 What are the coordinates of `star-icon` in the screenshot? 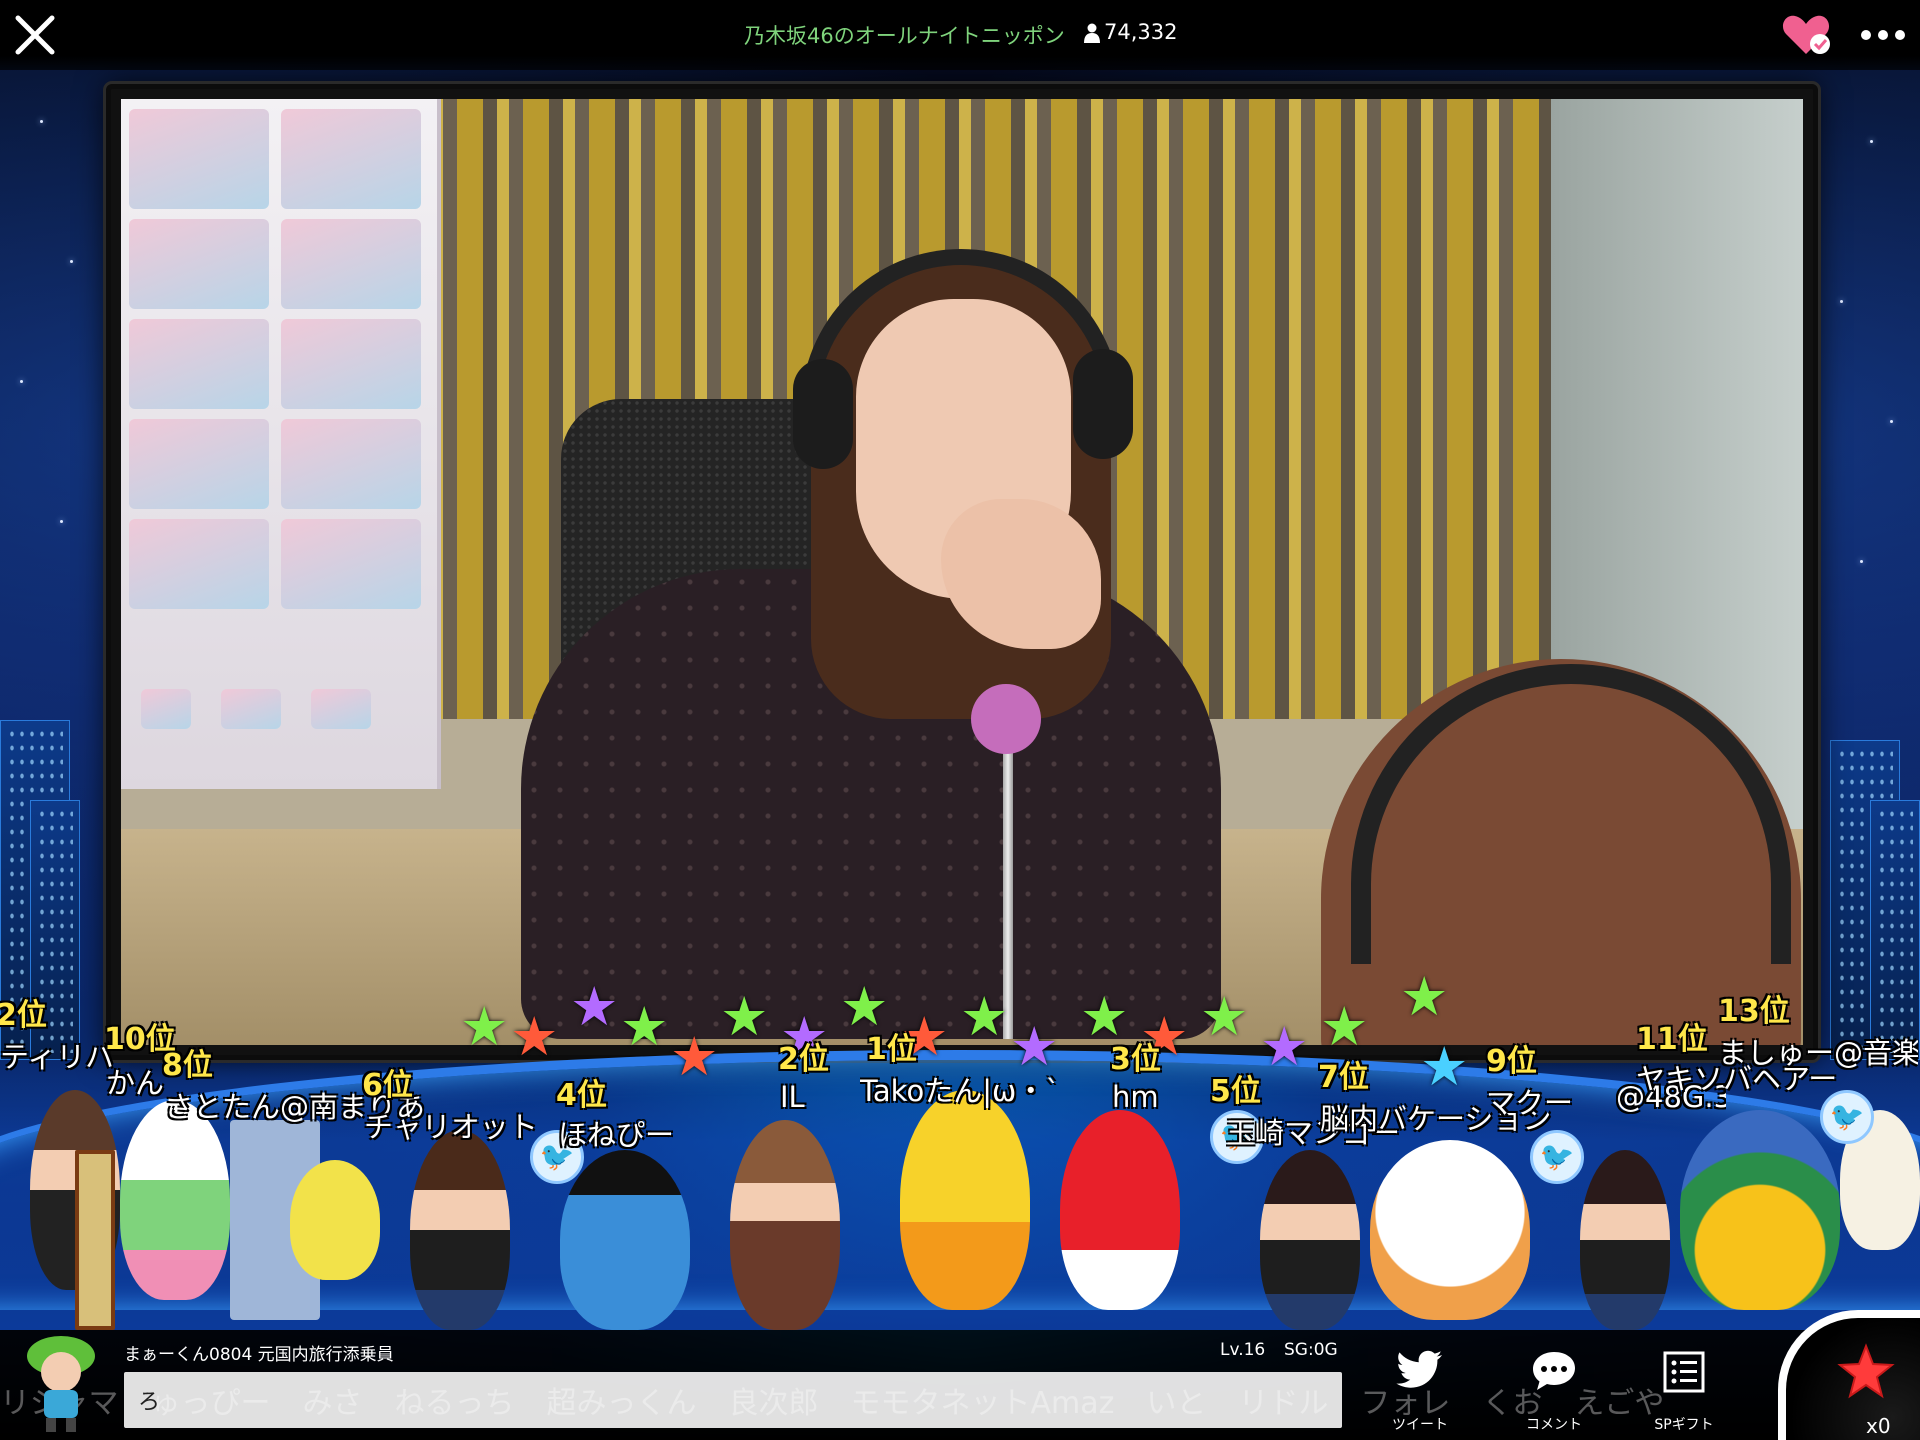 It's located at (1866, 1371).